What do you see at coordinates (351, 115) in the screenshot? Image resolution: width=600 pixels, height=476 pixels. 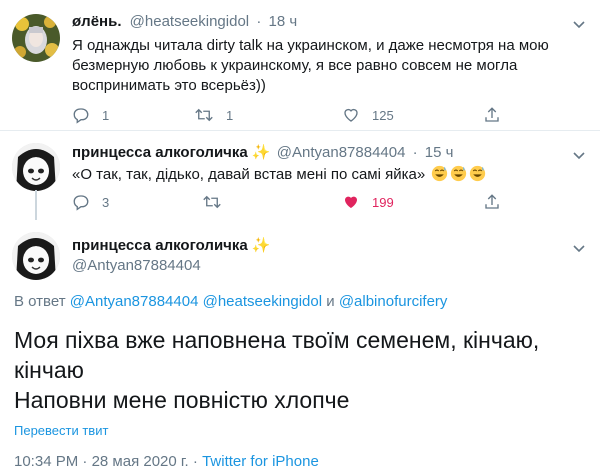 I see `heart-icon` at bounding box center [351, 115].